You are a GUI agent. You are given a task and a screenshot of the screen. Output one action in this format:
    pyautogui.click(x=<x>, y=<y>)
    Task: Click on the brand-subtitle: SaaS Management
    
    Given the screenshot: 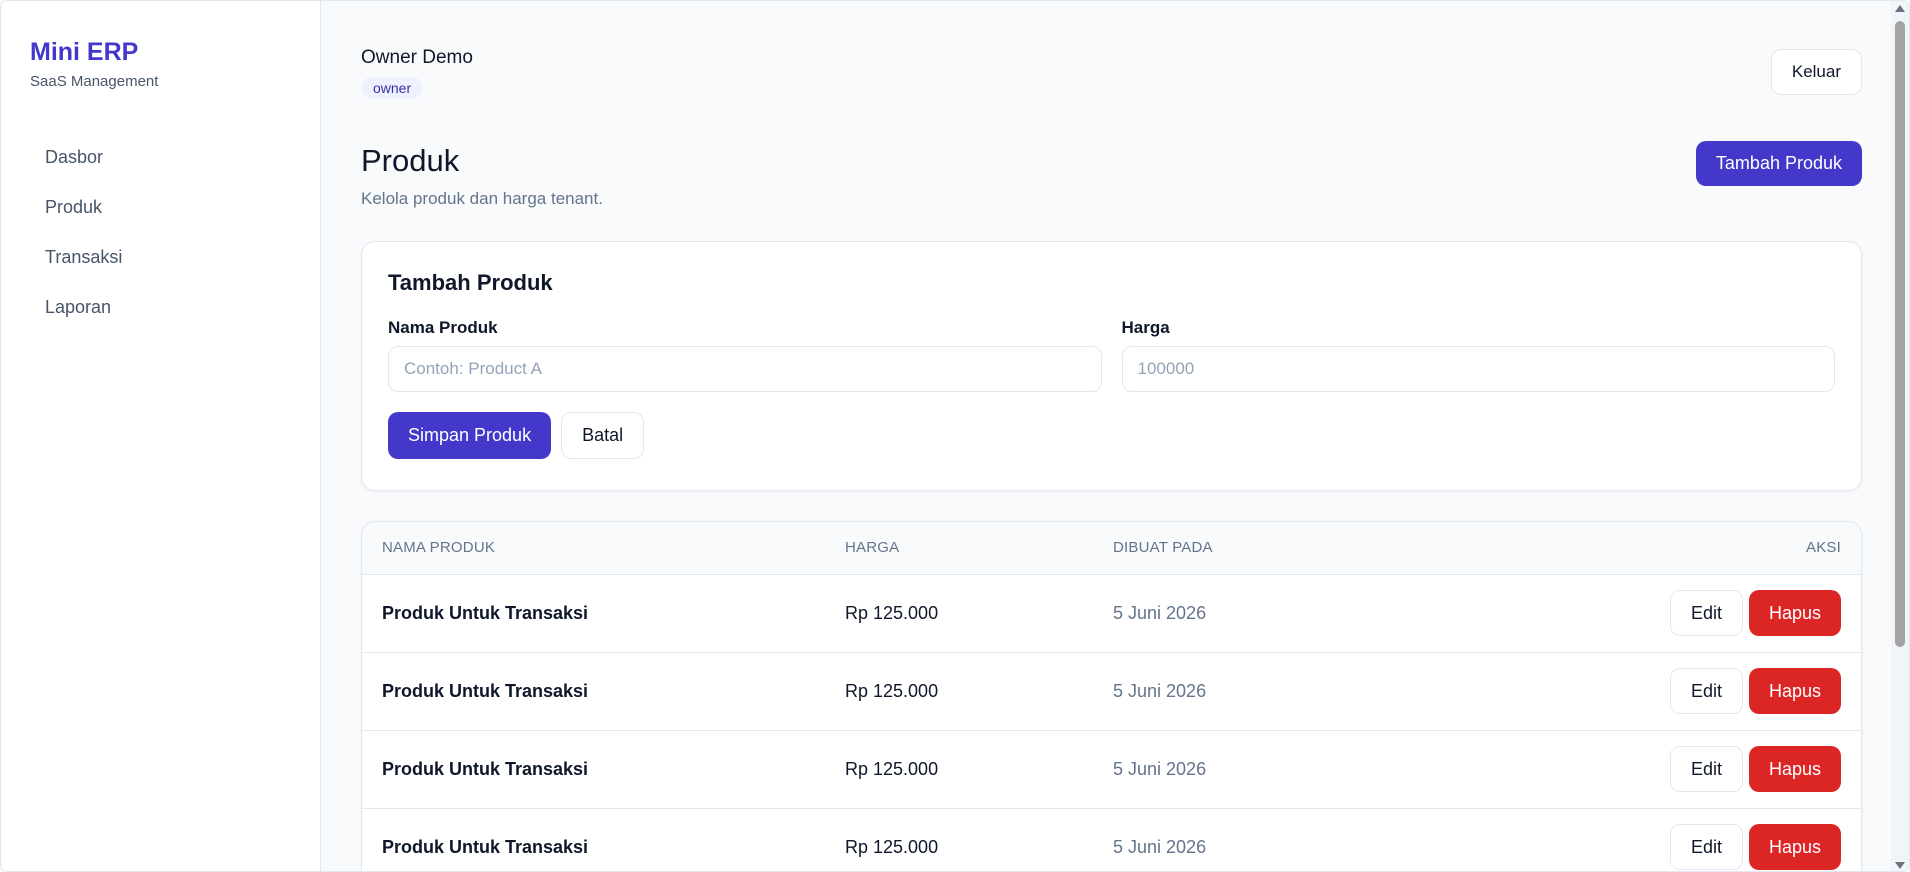 What is the action you would take?
    pyautogui.click(x=94, y=81)
    